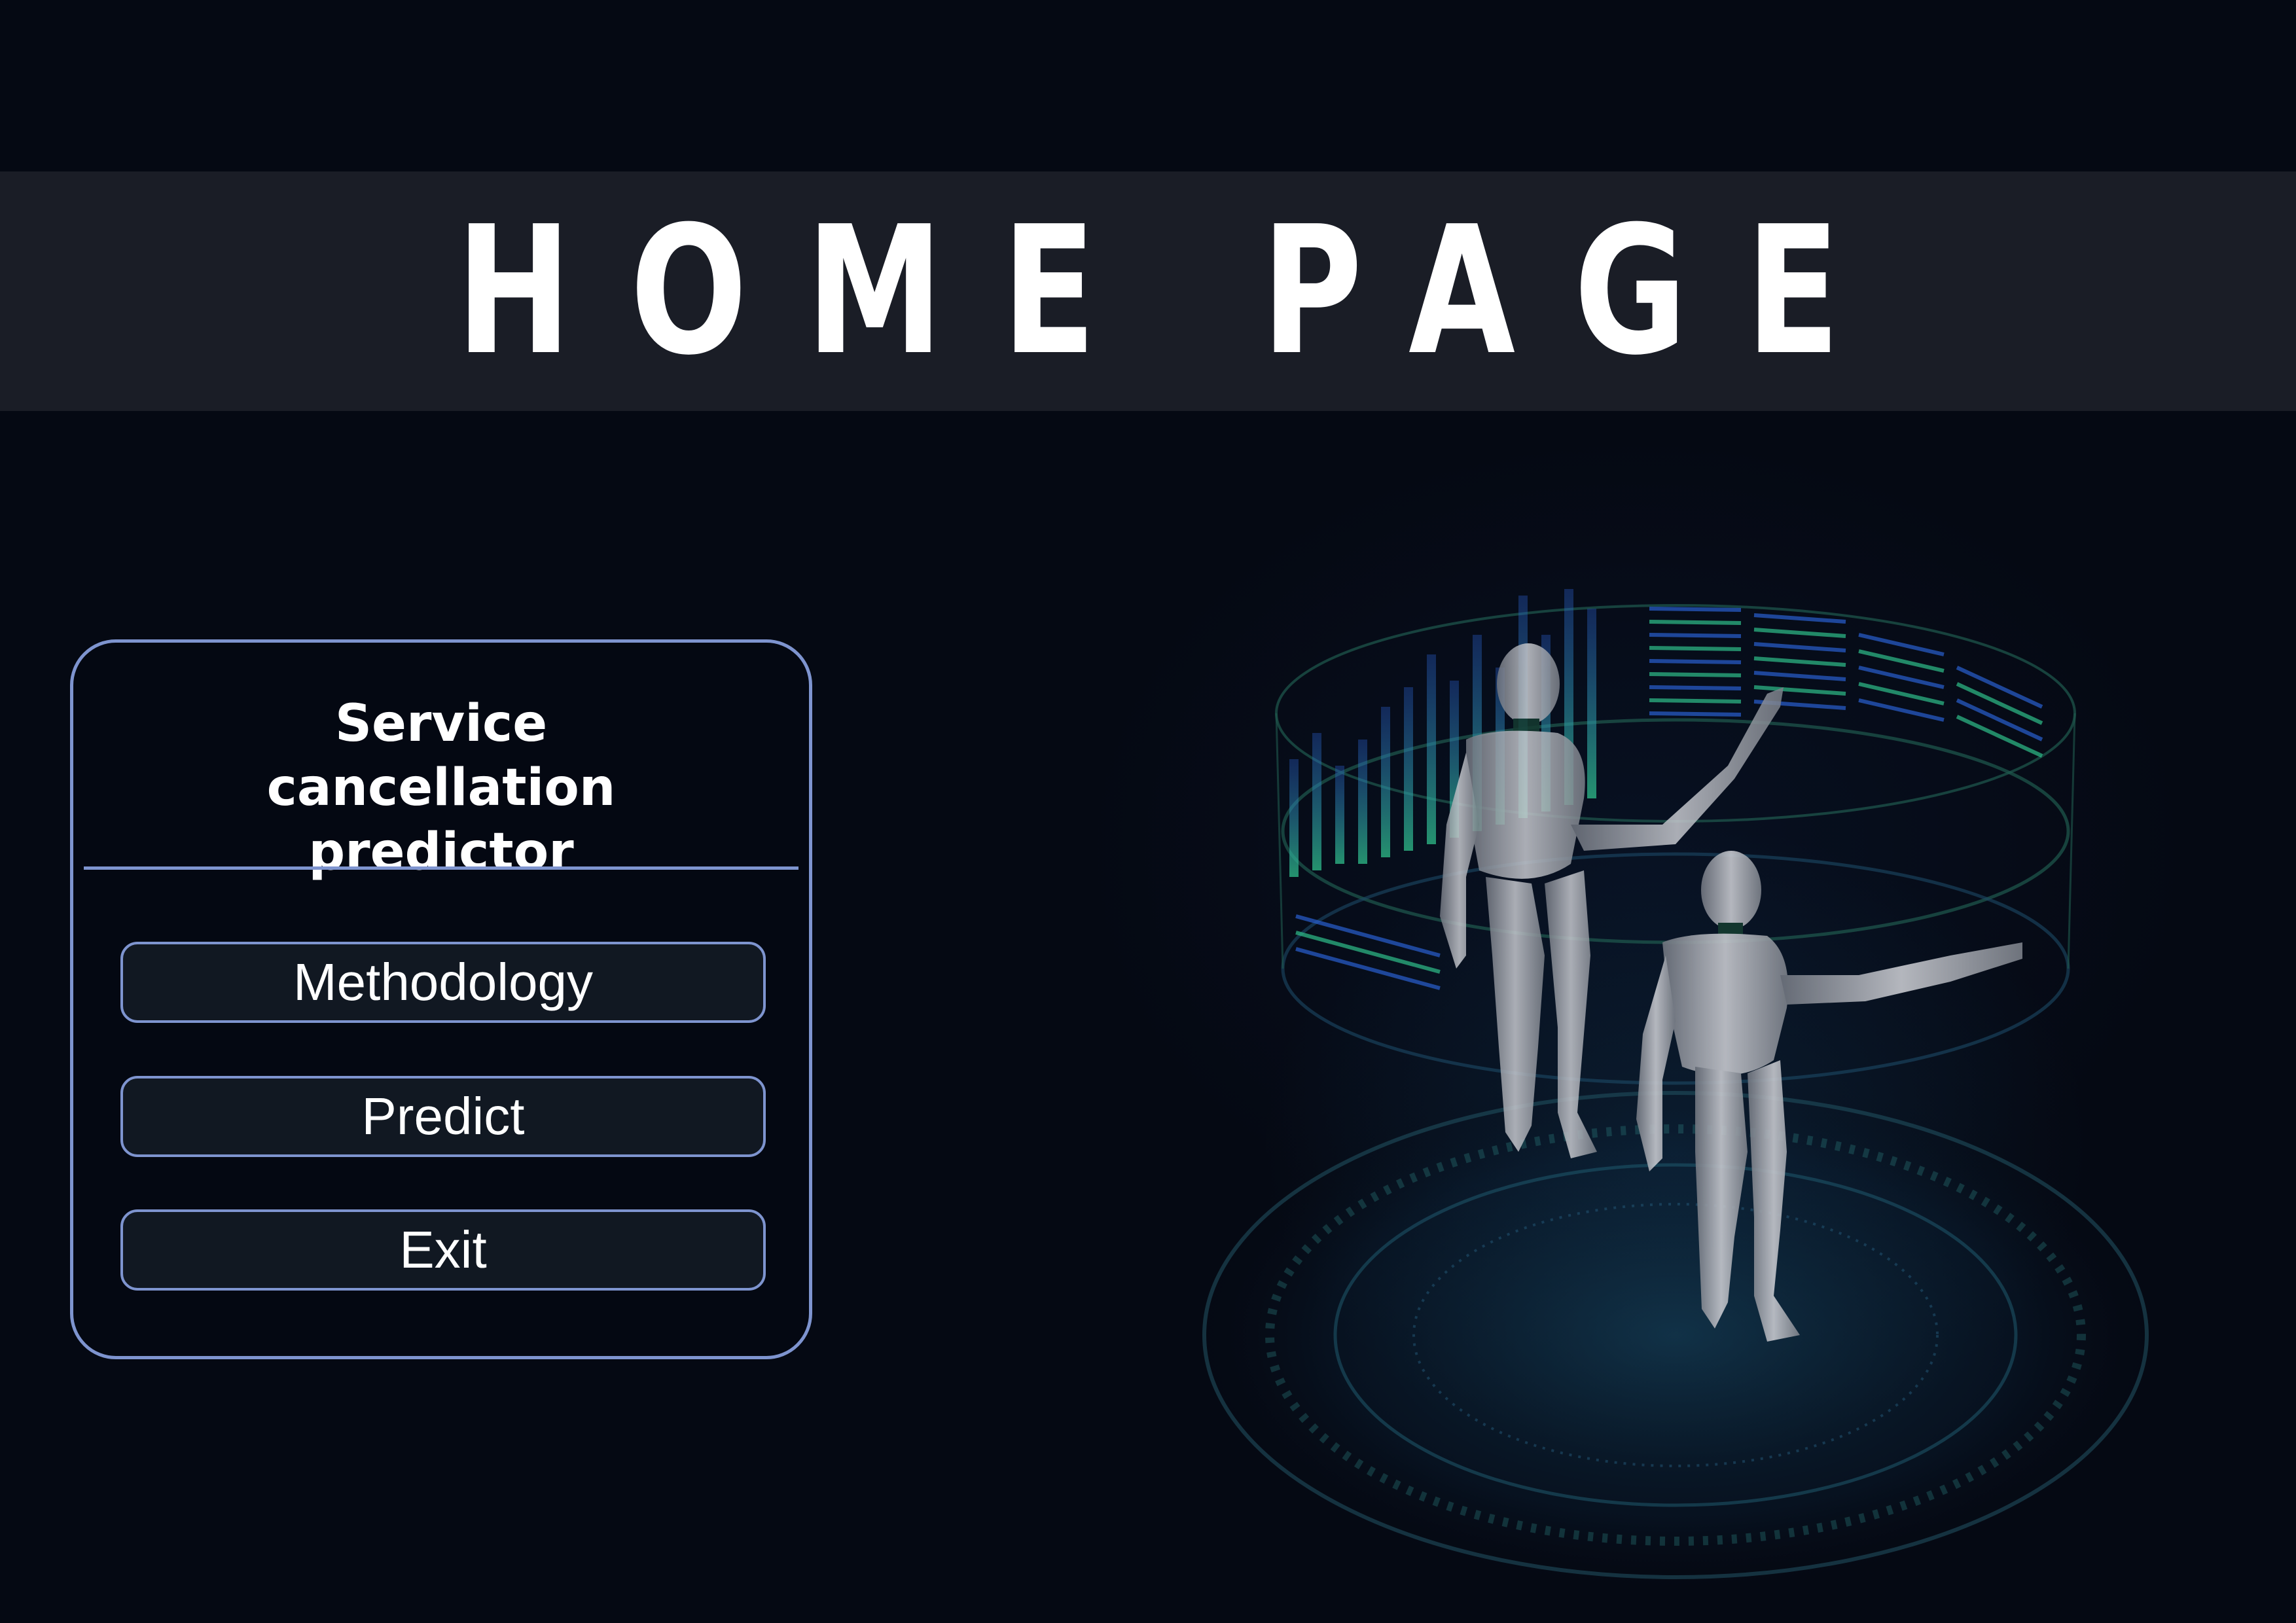 The width and height of the screenshot is (2296, 1623). I want to click on floor-glow, so click(1675, 1335).